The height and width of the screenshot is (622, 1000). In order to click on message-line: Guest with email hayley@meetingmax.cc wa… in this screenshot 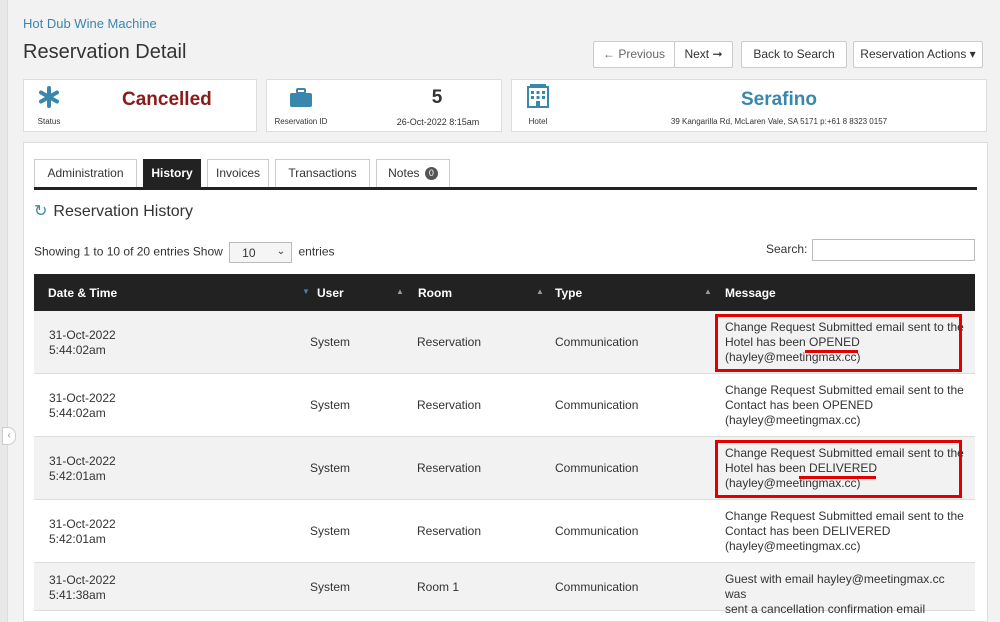, I will do `click(835, 586)`.